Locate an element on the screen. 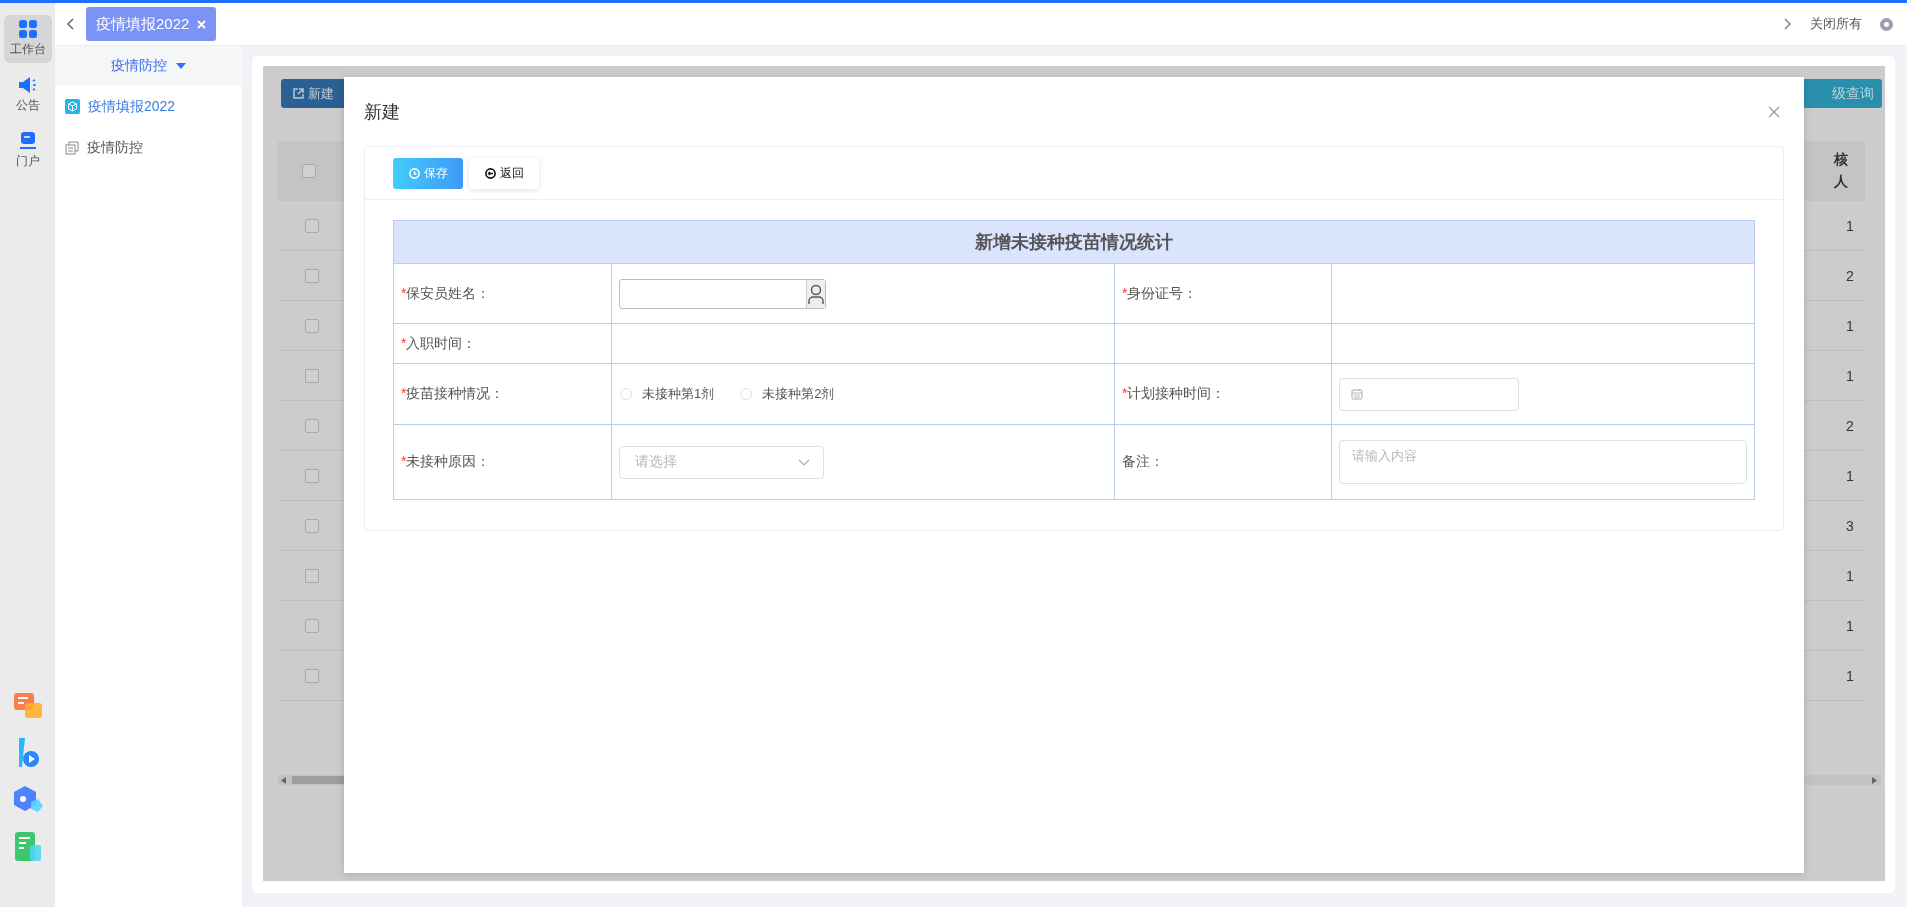 Image resolution: width=1907 pixels, height=907 pixels. monitor-icon is located at coordinates (27, 141).